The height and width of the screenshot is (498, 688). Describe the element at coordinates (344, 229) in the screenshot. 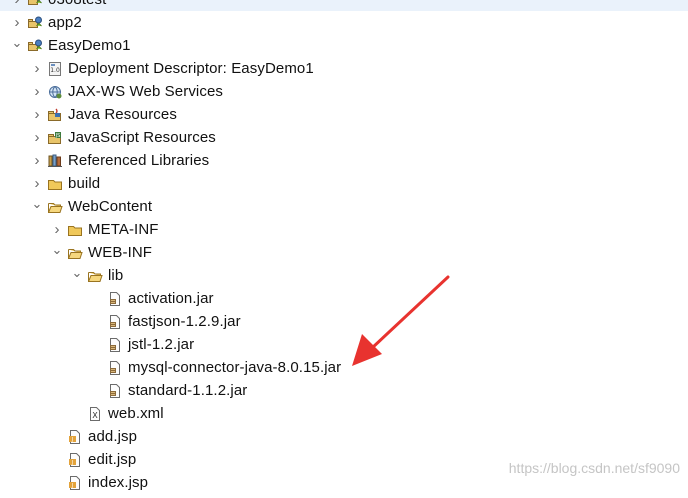

I see `tree-item-meta-inf: › META-INF` at that location.